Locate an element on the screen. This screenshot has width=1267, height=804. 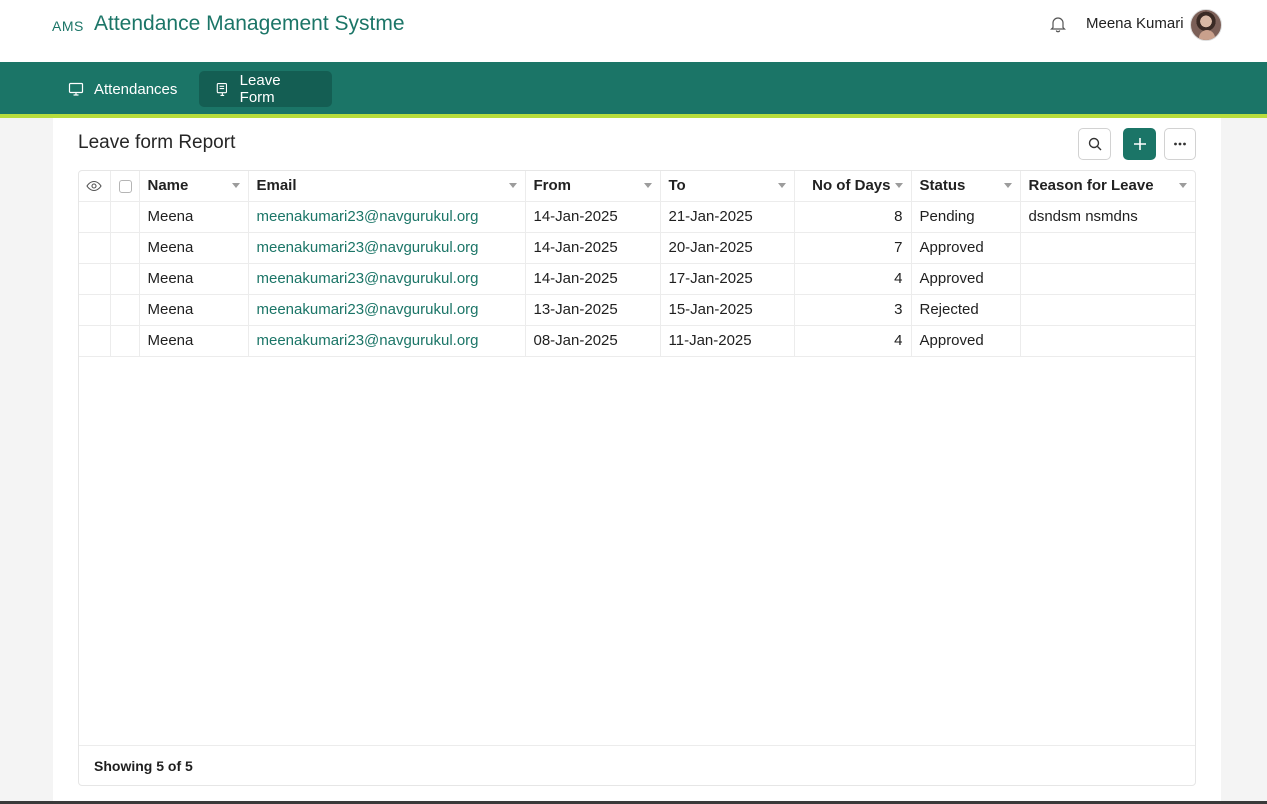
nav-item-leave-form: Leave Form is located at coordinates (265, 89).